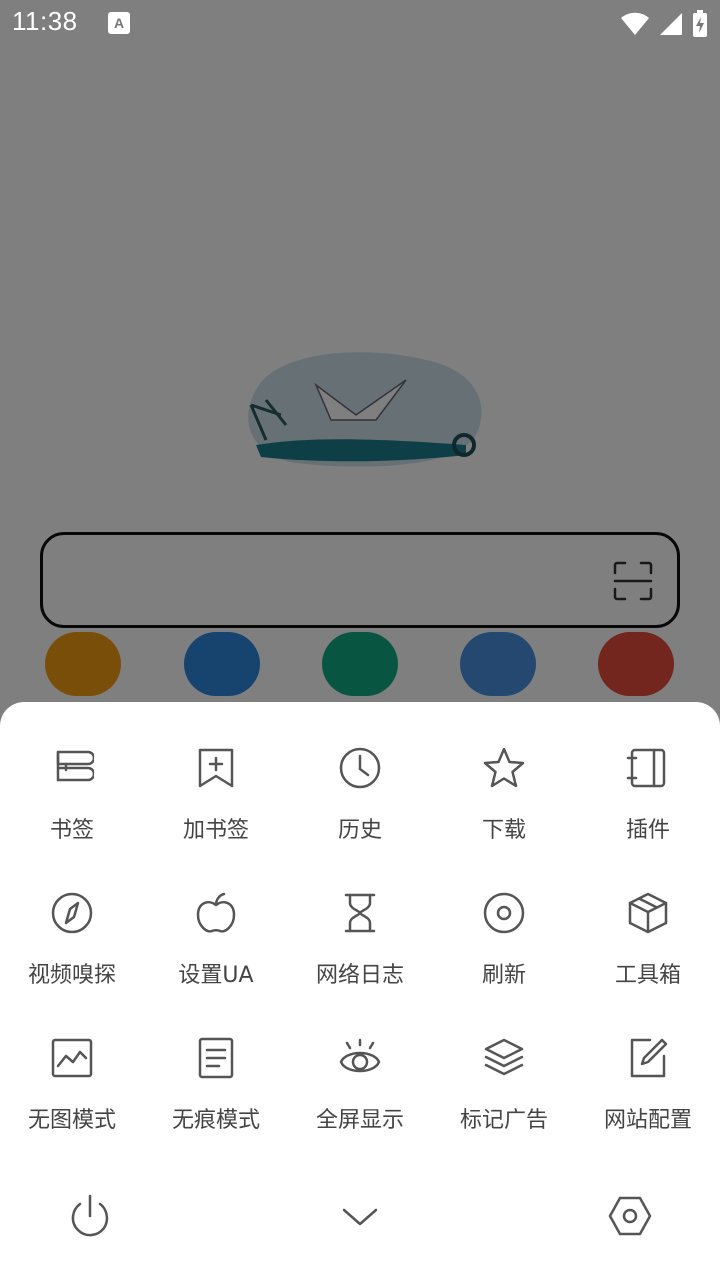 Image resolution: width=720 pixels, height=1280 pixels. What do you see at coordinates (71, 830) in the screenshot?
I see `menu-item-label: 书签` at bounding box center [71, 830].